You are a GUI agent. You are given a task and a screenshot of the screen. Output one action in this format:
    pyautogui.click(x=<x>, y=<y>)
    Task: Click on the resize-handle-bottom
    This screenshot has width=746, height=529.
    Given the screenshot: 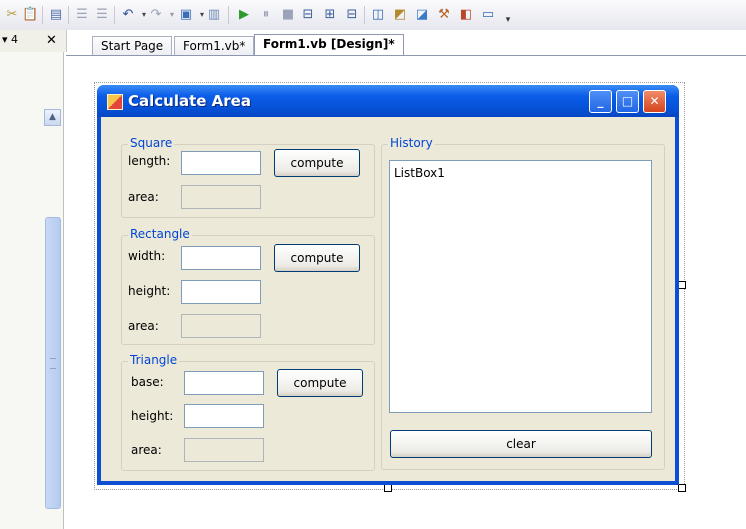 What is the action you would take?
    pyautogui.click(x=388, y=488)
    